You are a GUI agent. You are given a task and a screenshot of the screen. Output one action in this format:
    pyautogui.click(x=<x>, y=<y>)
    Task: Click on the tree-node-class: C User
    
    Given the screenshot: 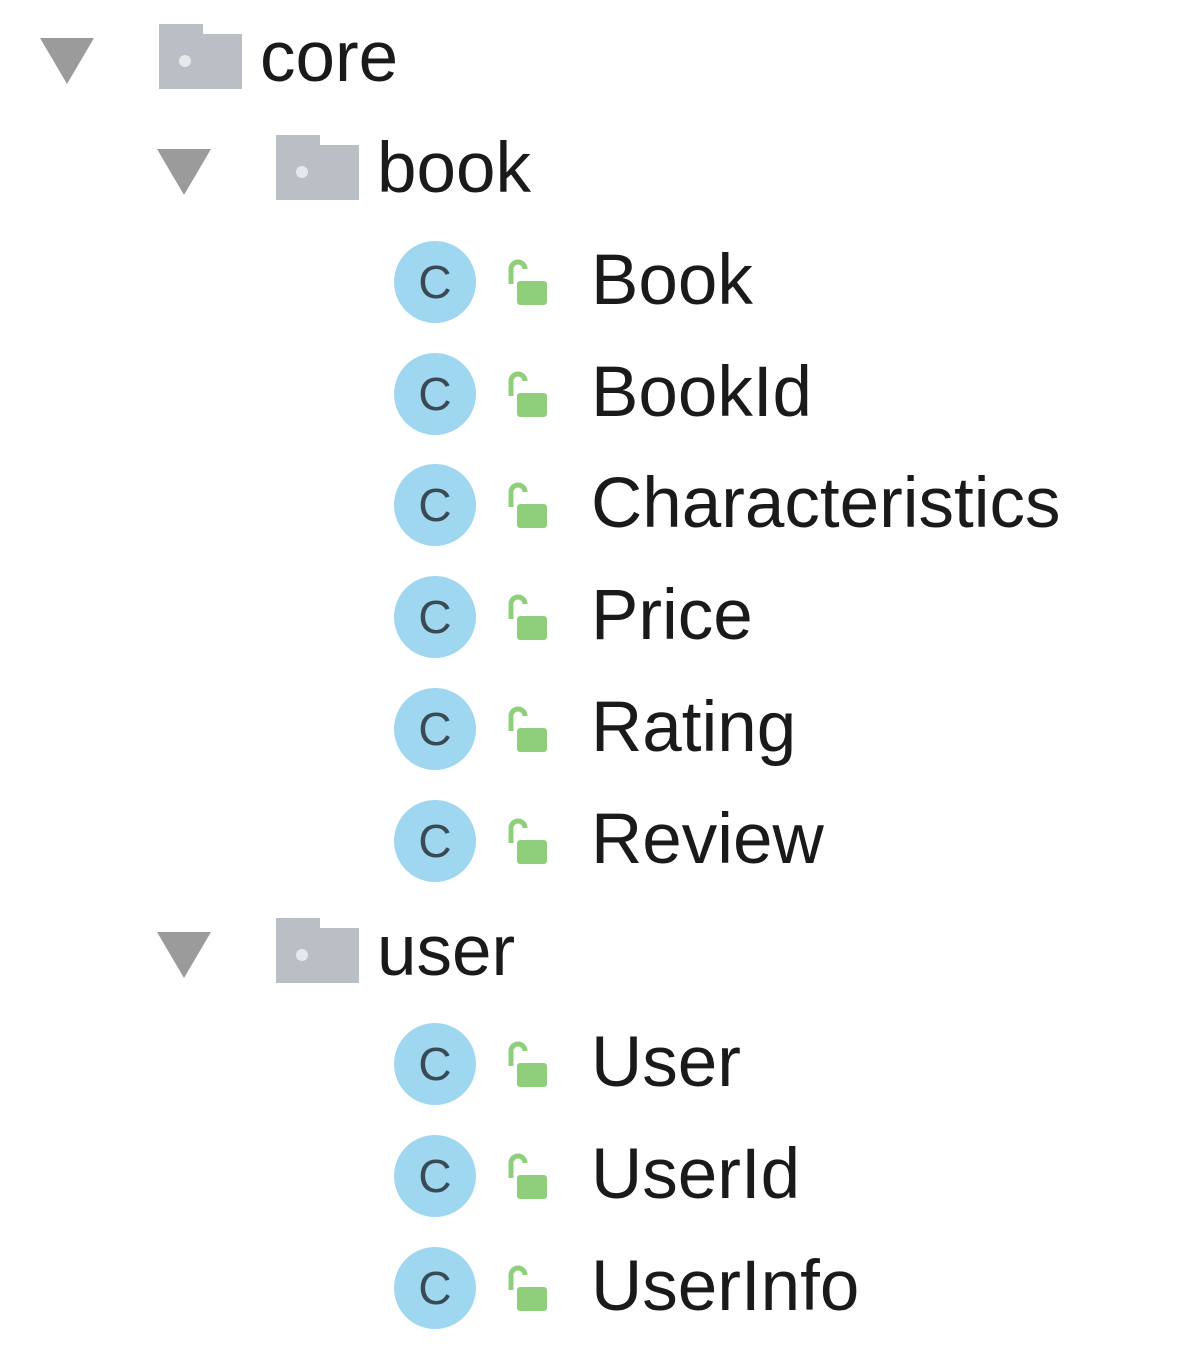 What is the action you would take?
    pyautogui.click(x=600, y=1068)
    